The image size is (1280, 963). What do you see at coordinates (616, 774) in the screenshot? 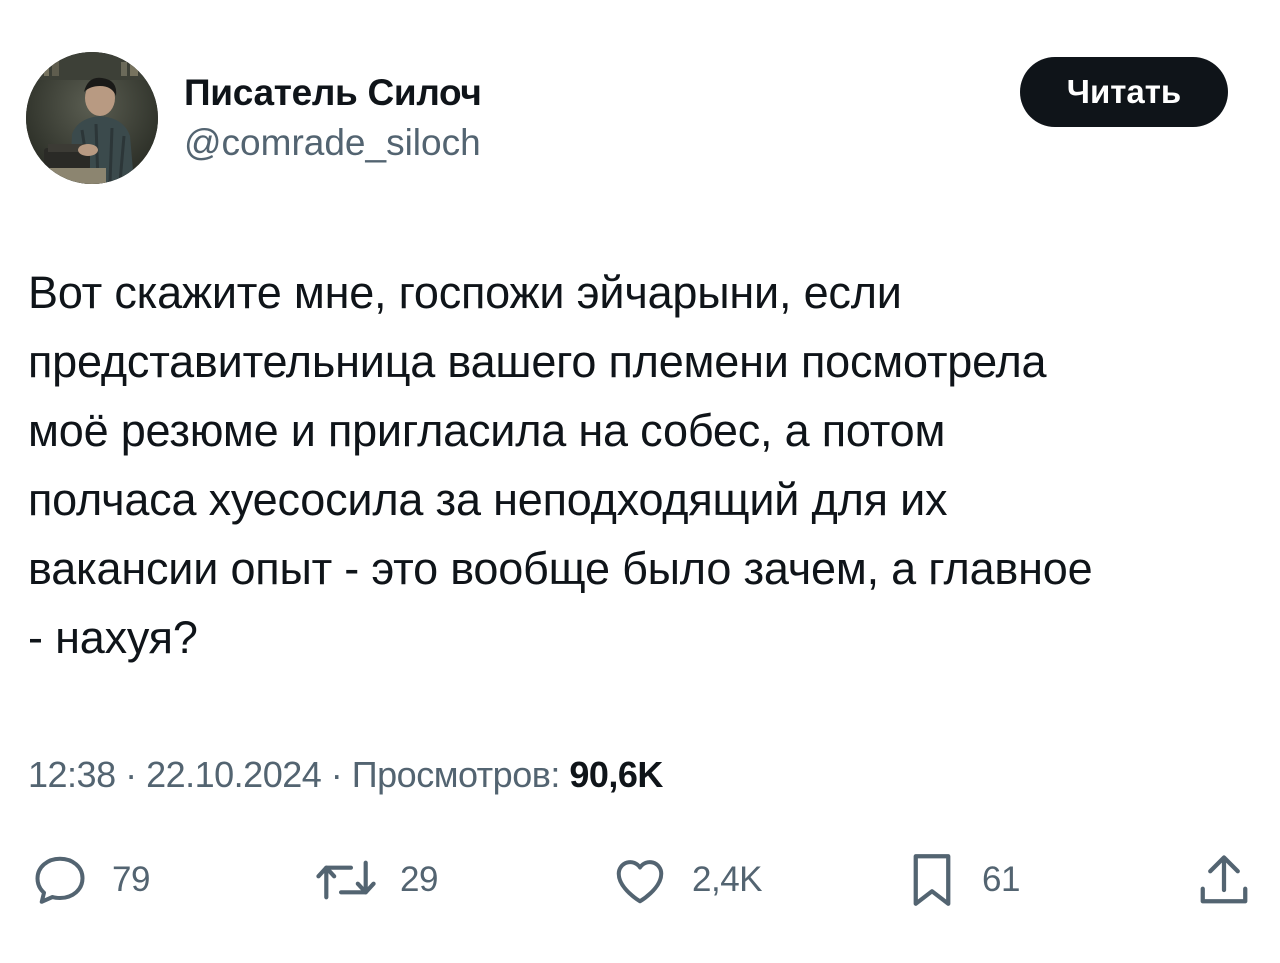
I see `views-count: 90,6K` at bounding box center [616, 774].